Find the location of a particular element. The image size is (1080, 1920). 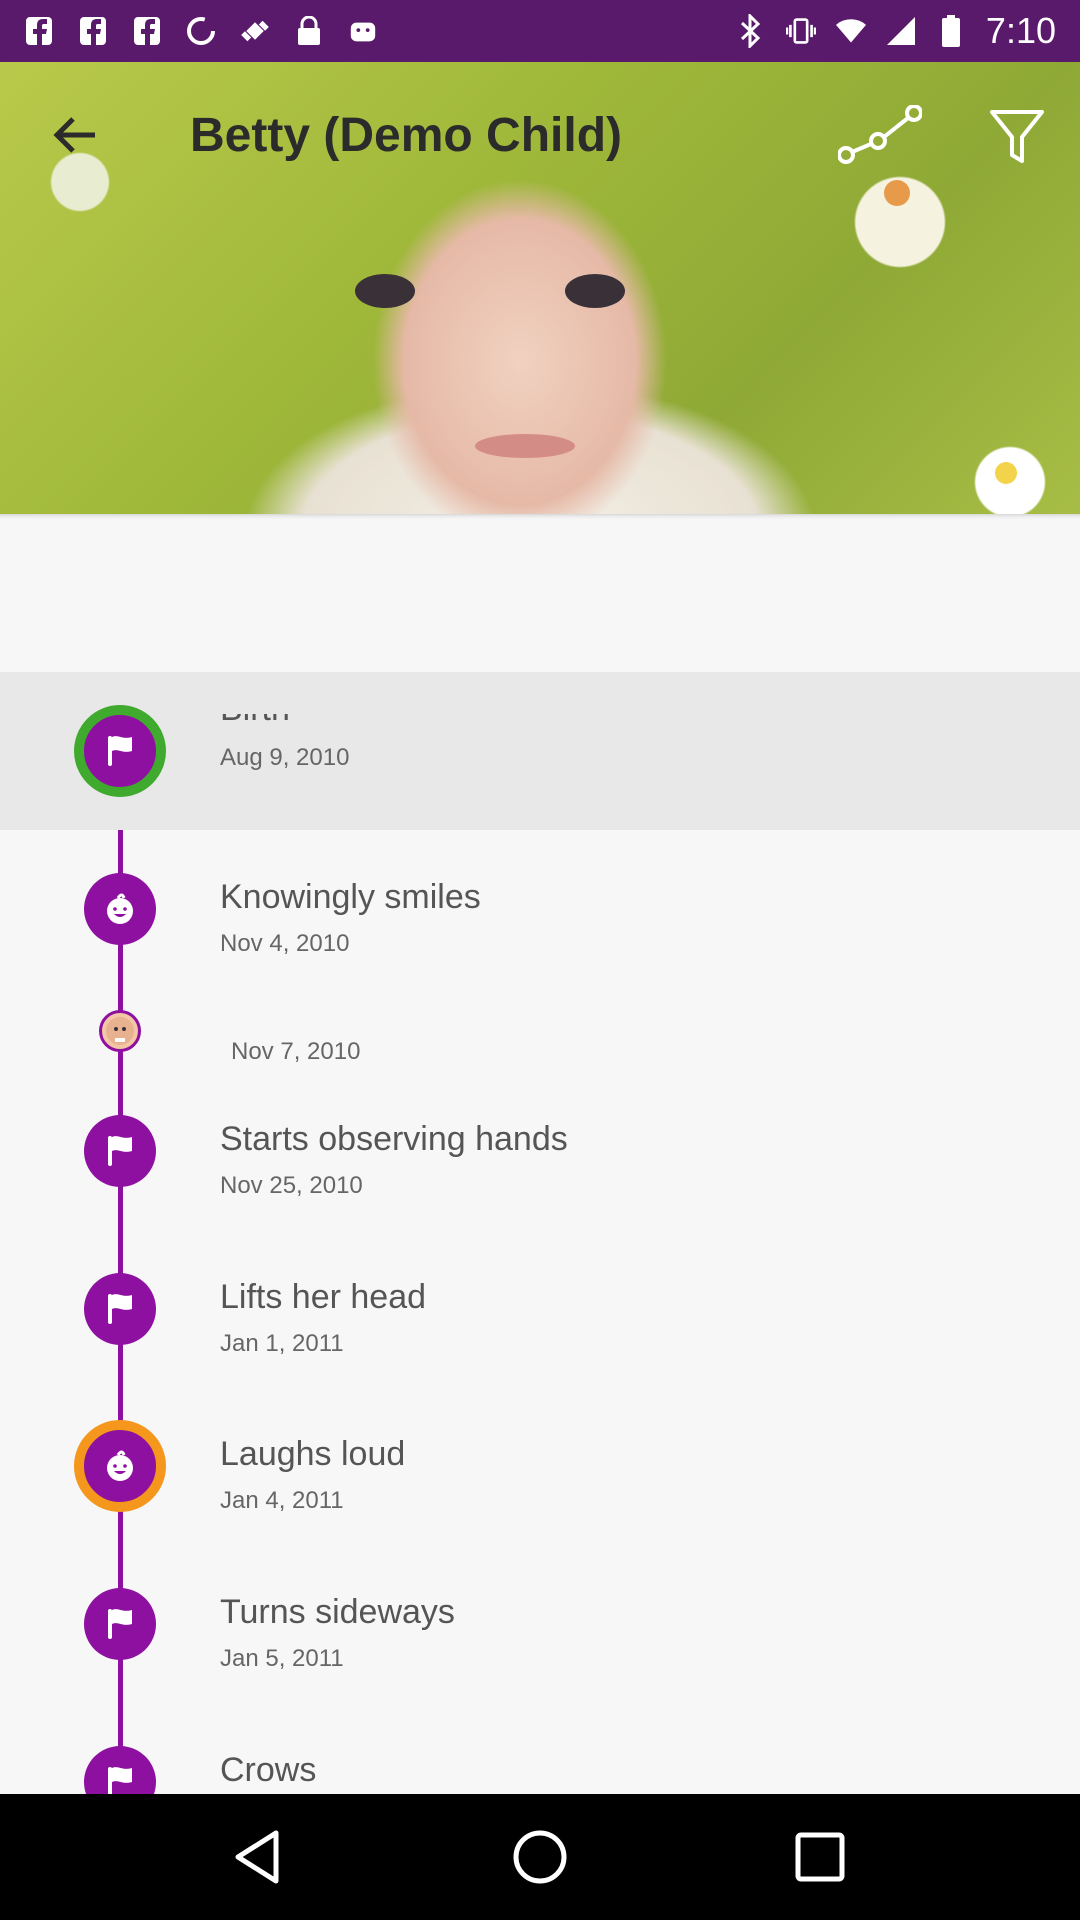

wifi-icon is located at coordinates (850, 31).